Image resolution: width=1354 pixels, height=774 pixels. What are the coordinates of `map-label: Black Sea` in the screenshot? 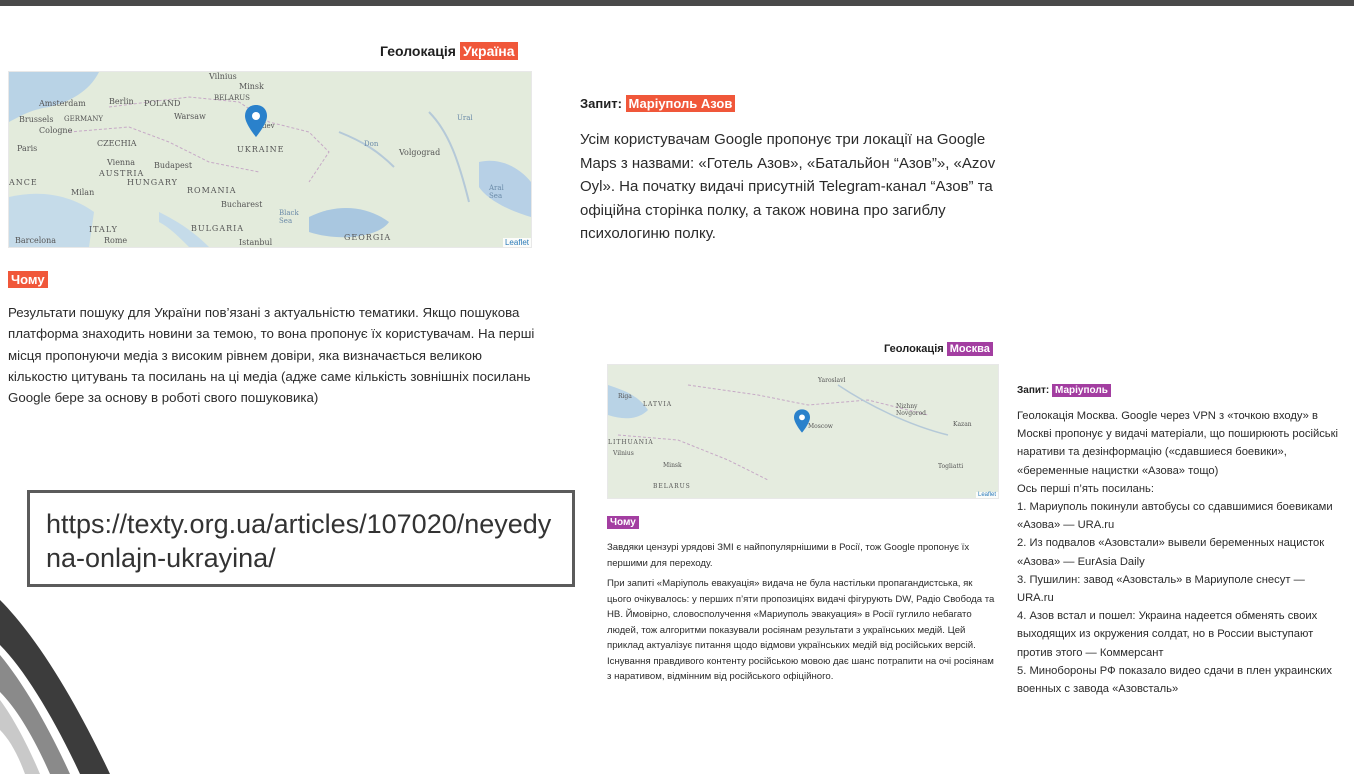 It's located at (289, 217).